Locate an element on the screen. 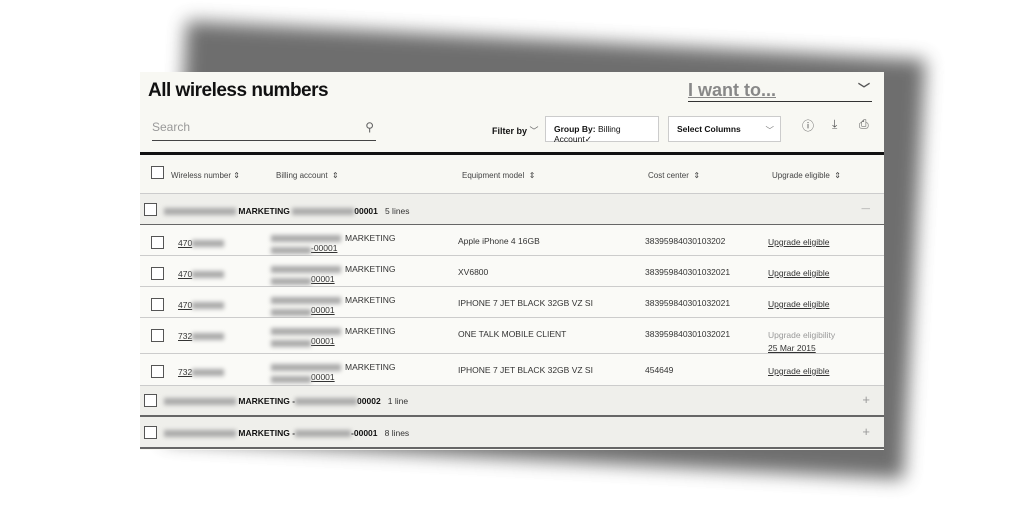  filter-by-button: Filter by ﹀ is located at coordinates (515, 130).